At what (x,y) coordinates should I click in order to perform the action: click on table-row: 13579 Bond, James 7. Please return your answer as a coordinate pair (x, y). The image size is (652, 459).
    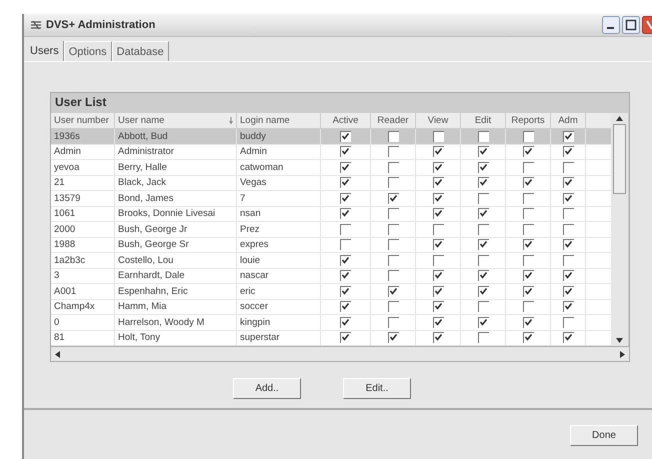
    Looking at the image, I should click on (331, 198).